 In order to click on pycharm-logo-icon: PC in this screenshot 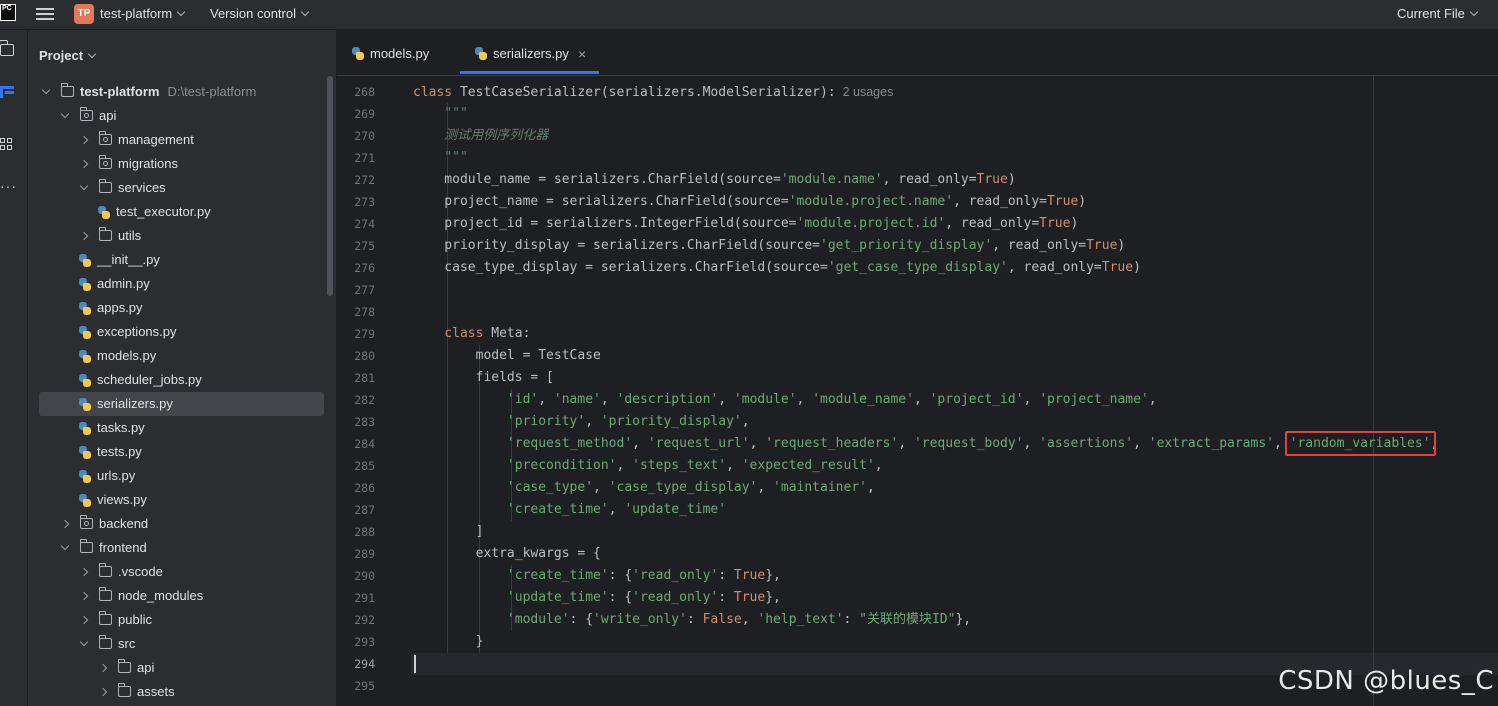, I will do `click(8, 12)`.